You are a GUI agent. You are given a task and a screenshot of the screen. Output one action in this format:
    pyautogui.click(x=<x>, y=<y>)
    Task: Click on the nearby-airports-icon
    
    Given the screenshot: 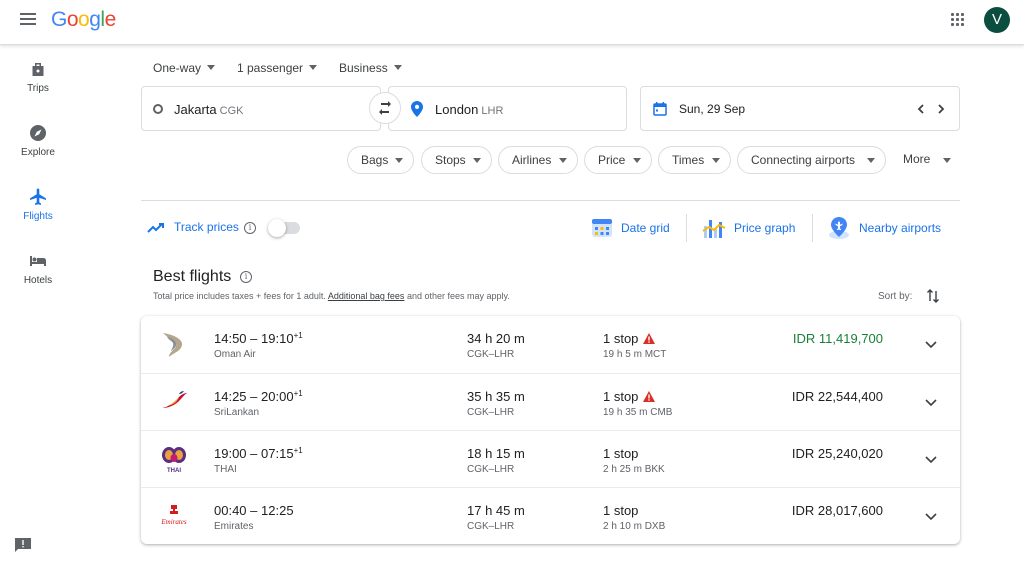 What is the action you would take?
    pyautogui.click(x=839, y=228)
    